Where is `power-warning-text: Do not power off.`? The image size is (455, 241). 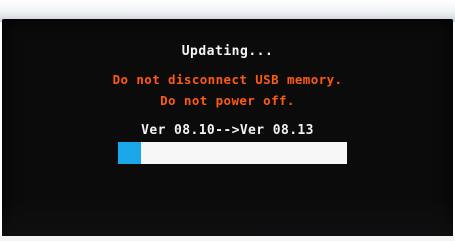 power-warning-text: Do not power off. is located at coordinates (227, 100).